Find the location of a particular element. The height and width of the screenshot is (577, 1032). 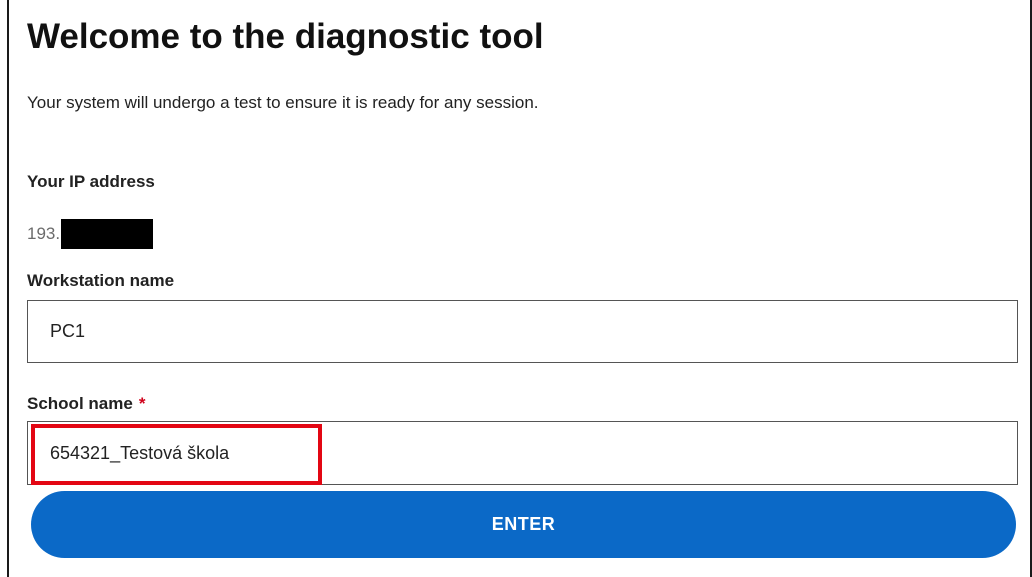

school-name-label-text: School name is located at coordinates (80, 403).